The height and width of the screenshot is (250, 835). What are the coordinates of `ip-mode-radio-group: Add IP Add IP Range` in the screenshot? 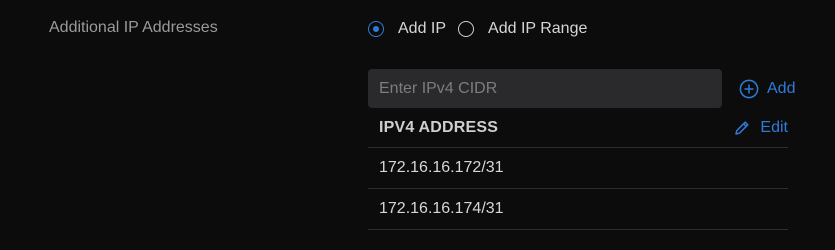 It's located at (477, 29).